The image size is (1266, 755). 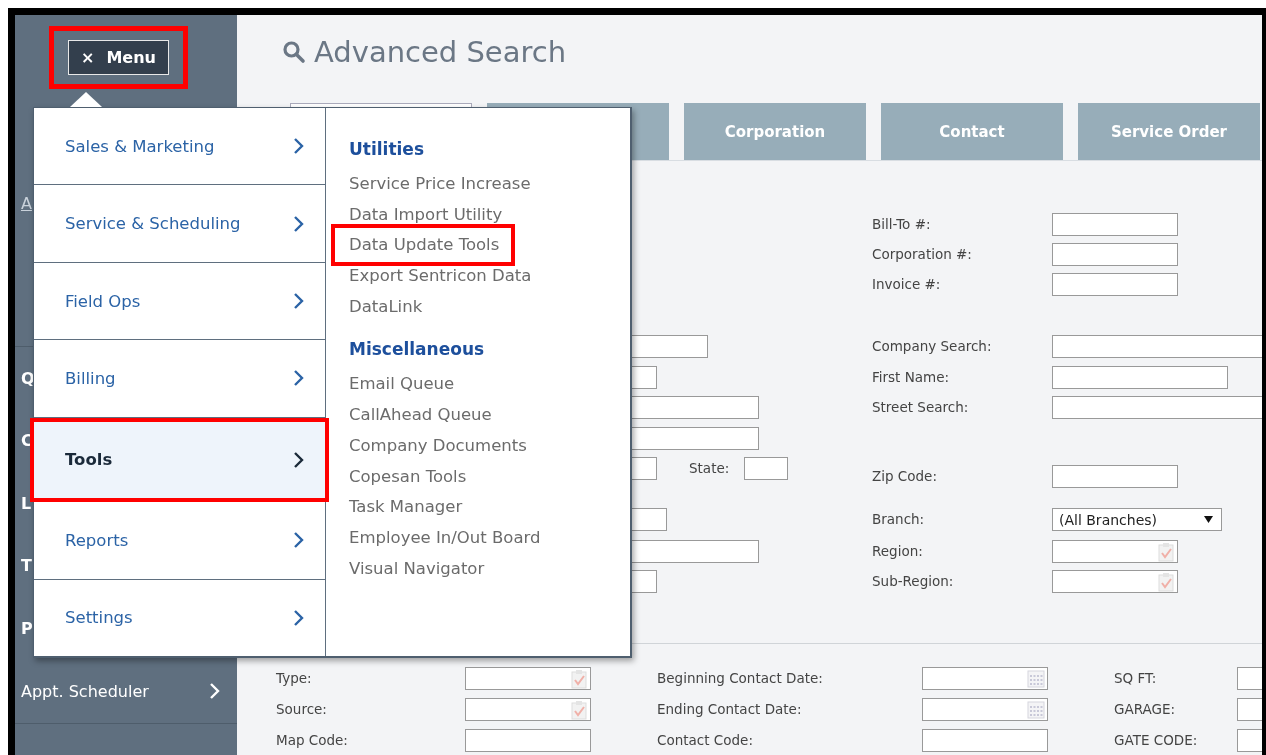 I want to click on submenu-link: Task Manager, so click(x=489, y=507).